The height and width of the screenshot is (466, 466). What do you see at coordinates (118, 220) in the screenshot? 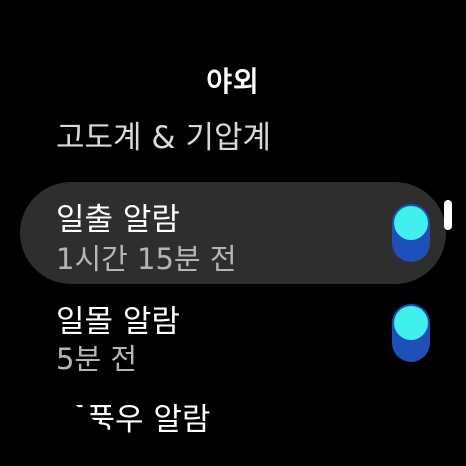
I see `list-item-label: 일출 알람` at bounding box center [118, 220].